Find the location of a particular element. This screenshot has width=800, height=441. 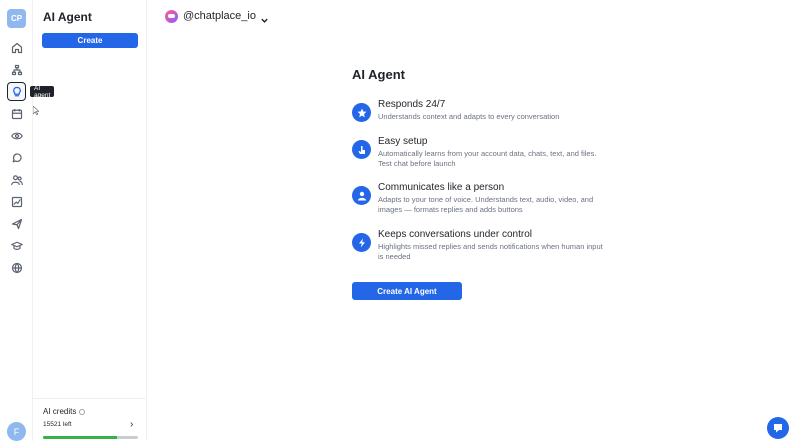

chatplace-logo-icon is located at coordinates (171, 16).